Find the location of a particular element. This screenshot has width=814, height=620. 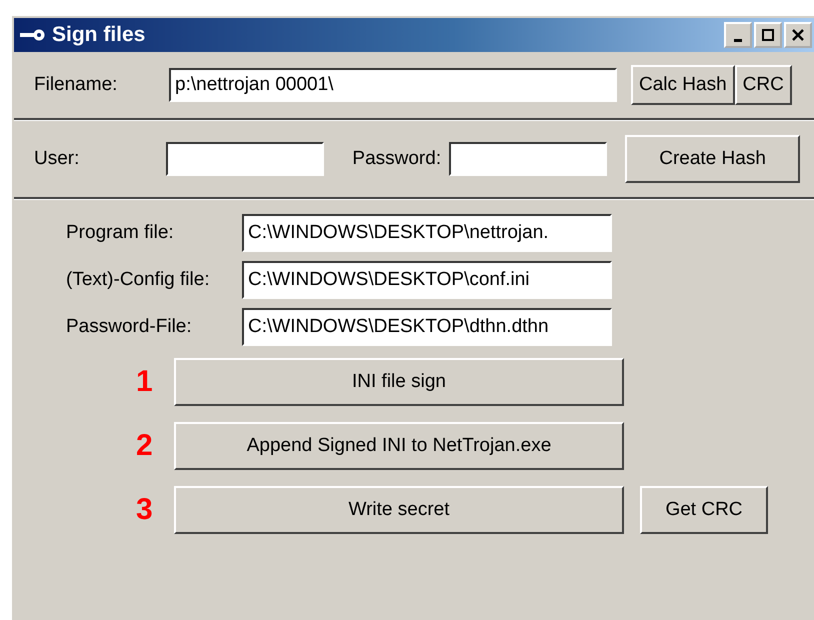

minimize-icon is located at coordinates (738, 40).